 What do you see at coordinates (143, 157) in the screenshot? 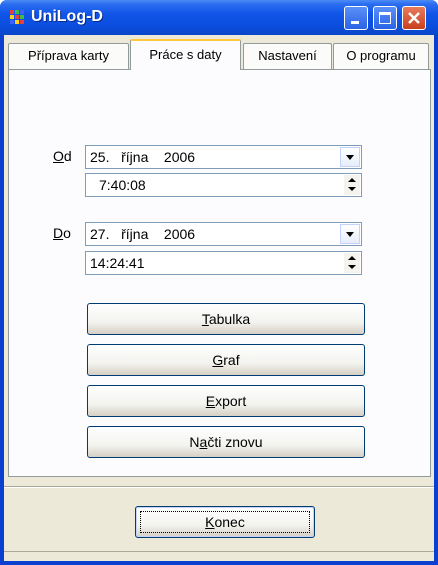
I see `from-date-value: 25. října 2006` at bounding box center [143, 157].